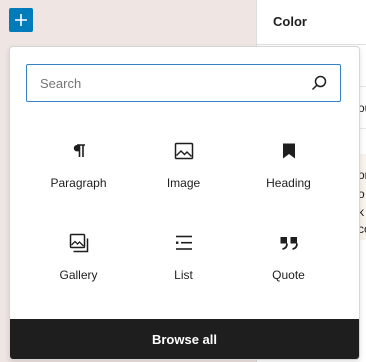  Describe the element at coordinates (183, 261) in the screenshot. I see `block-list: List` at that location.